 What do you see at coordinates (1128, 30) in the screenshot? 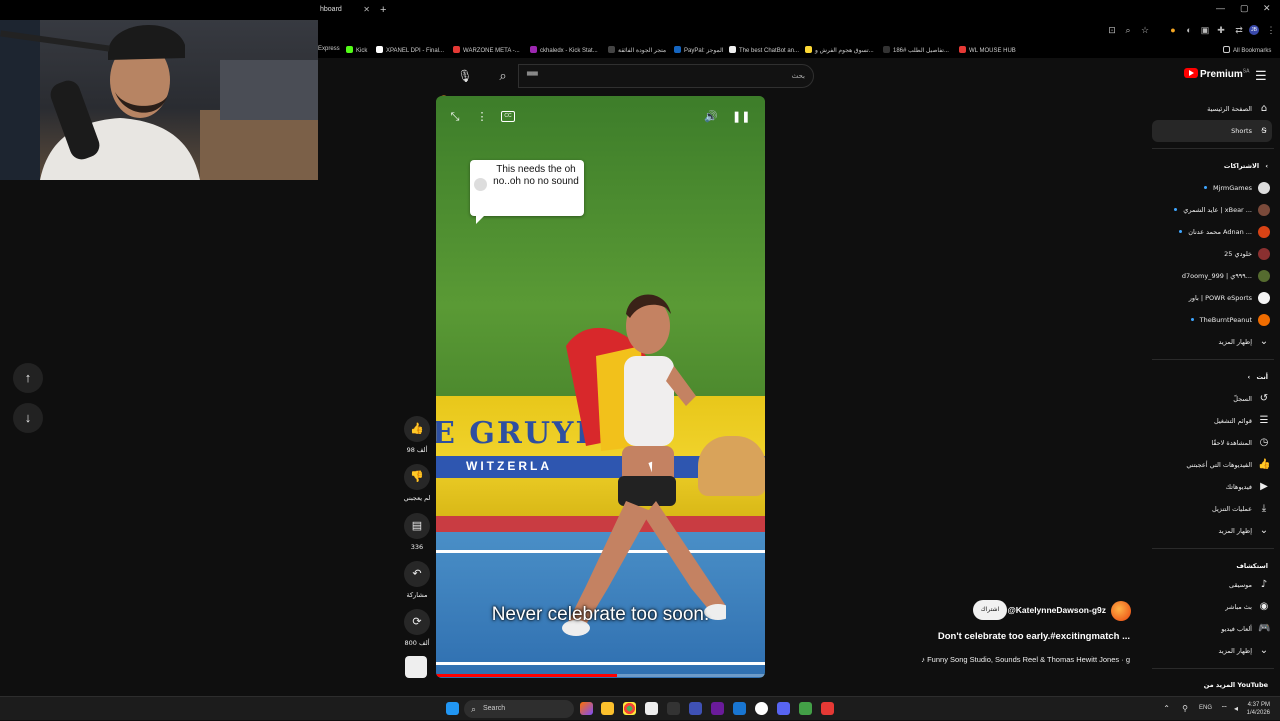
I see `zoom-icon: ⌕` at bounding box center [1128, 30].